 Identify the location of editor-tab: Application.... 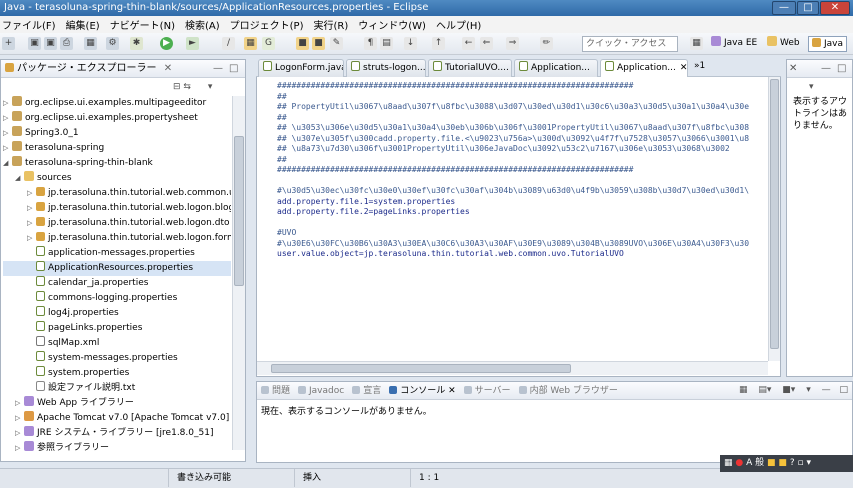
(556, 68).